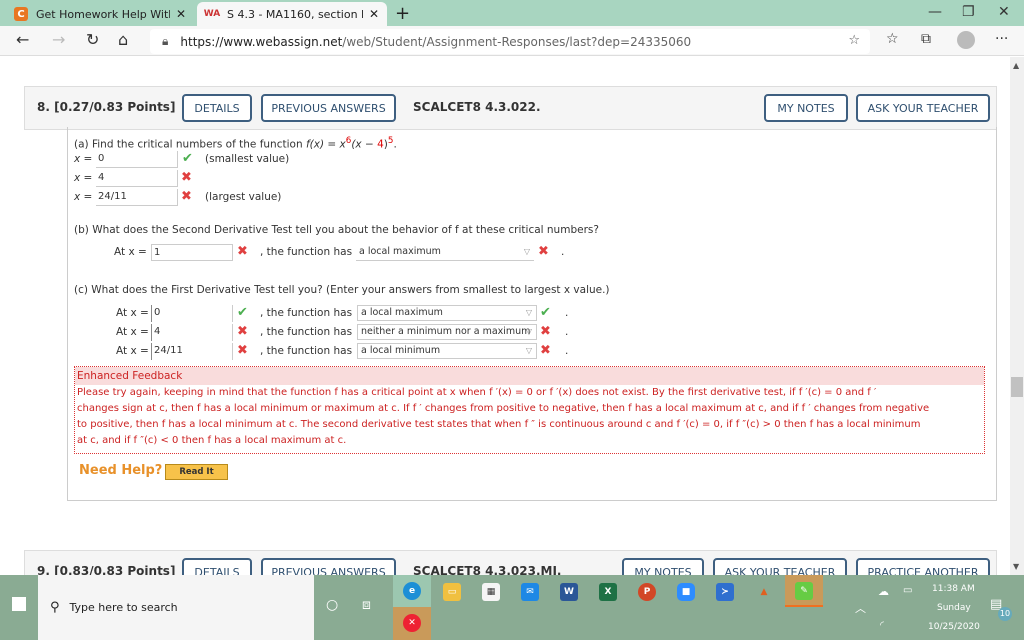 This screenshot has width=1024, height=640. I want to click on cortana-icon: ○, so click(332, 605).